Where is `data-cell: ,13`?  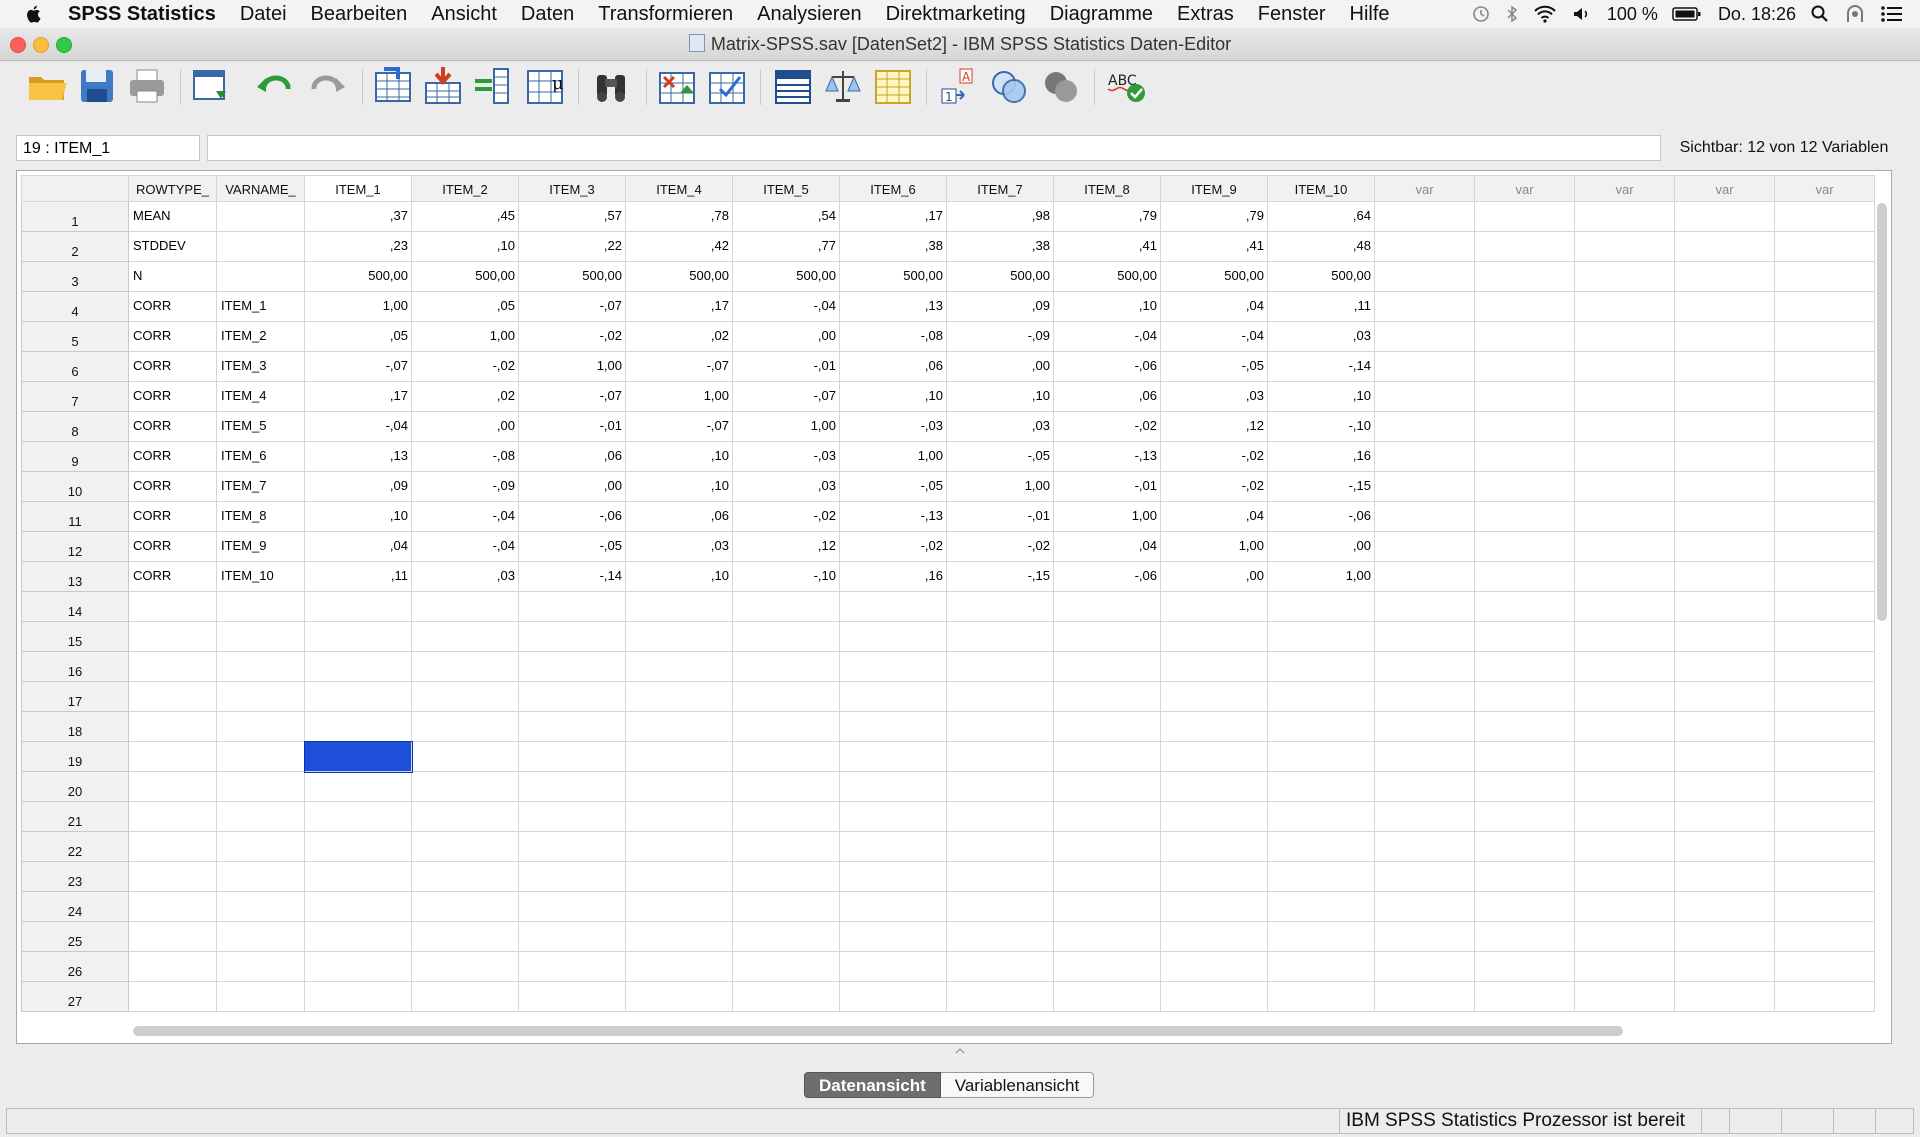 data-cell: ,13 is located at coordinates (893, 306).